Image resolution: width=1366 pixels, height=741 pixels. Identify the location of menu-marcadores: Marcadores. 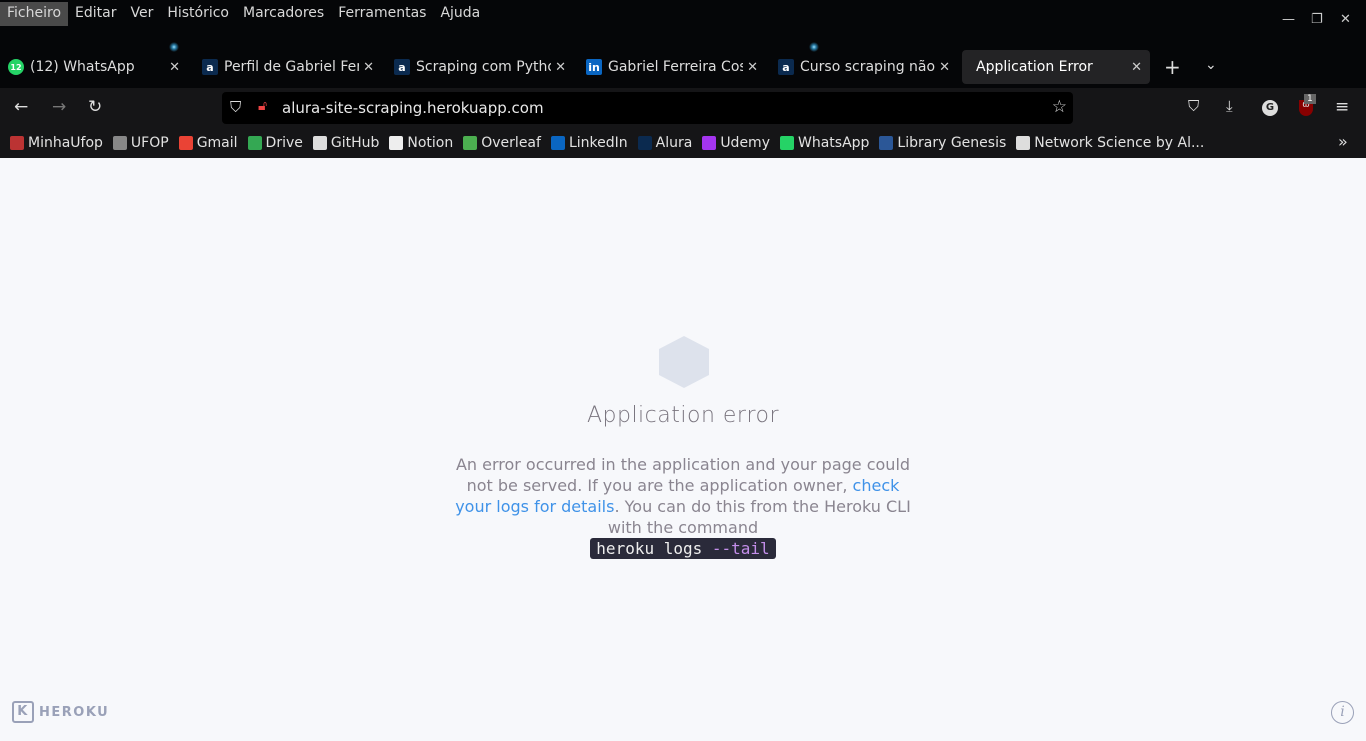
(283, 14).